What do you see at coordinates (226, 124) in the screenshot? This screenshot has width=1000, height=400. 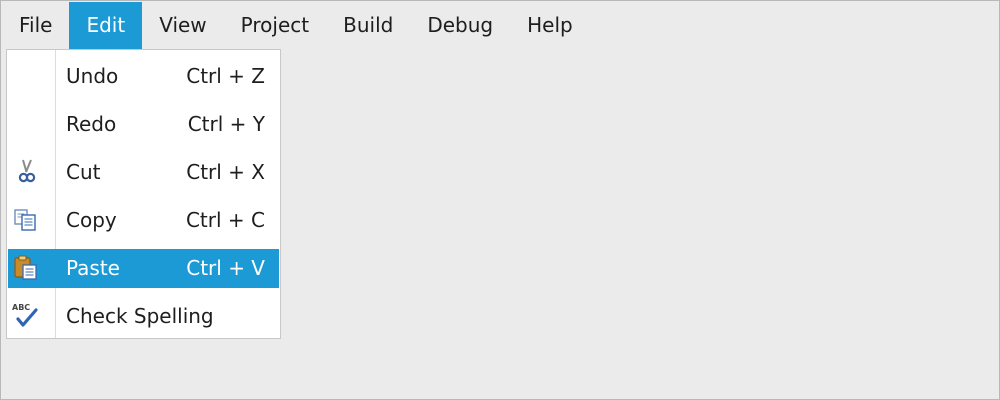 I see `menu-entry-shortcut: Ctrl + Y` at bounding box center [226, 124].